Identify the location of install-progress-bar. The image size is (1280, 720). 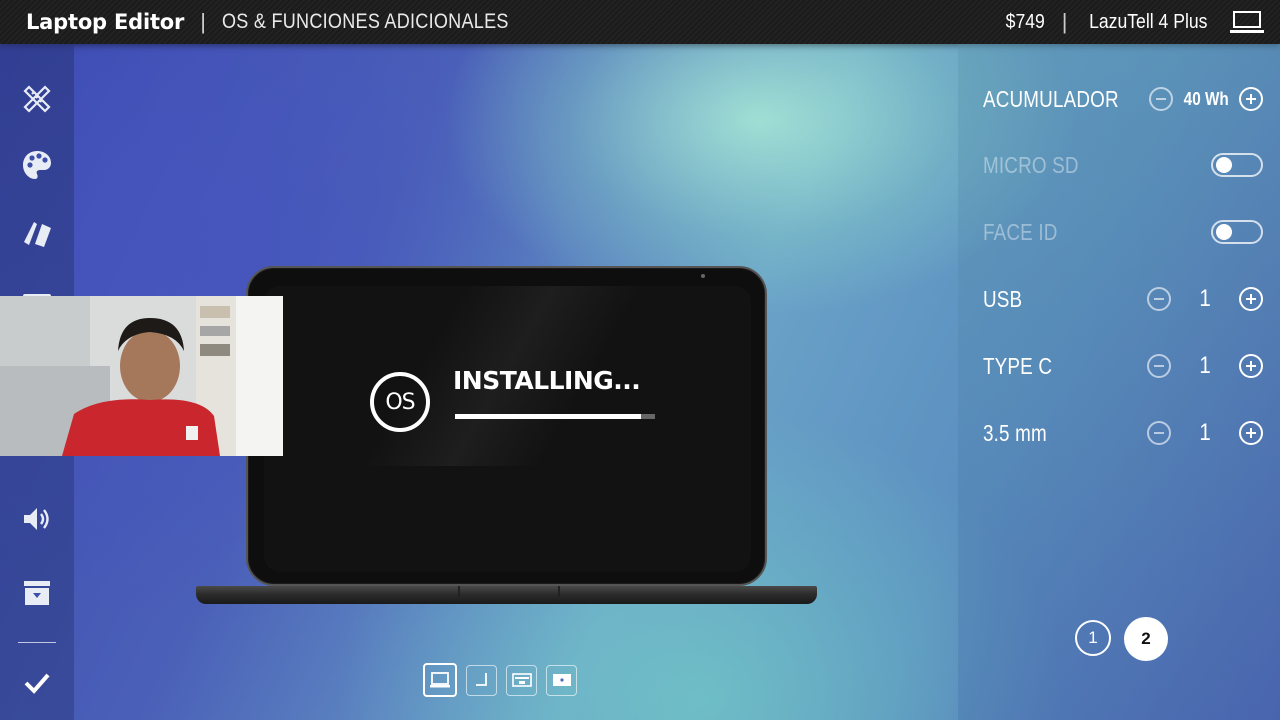
(555, 416).